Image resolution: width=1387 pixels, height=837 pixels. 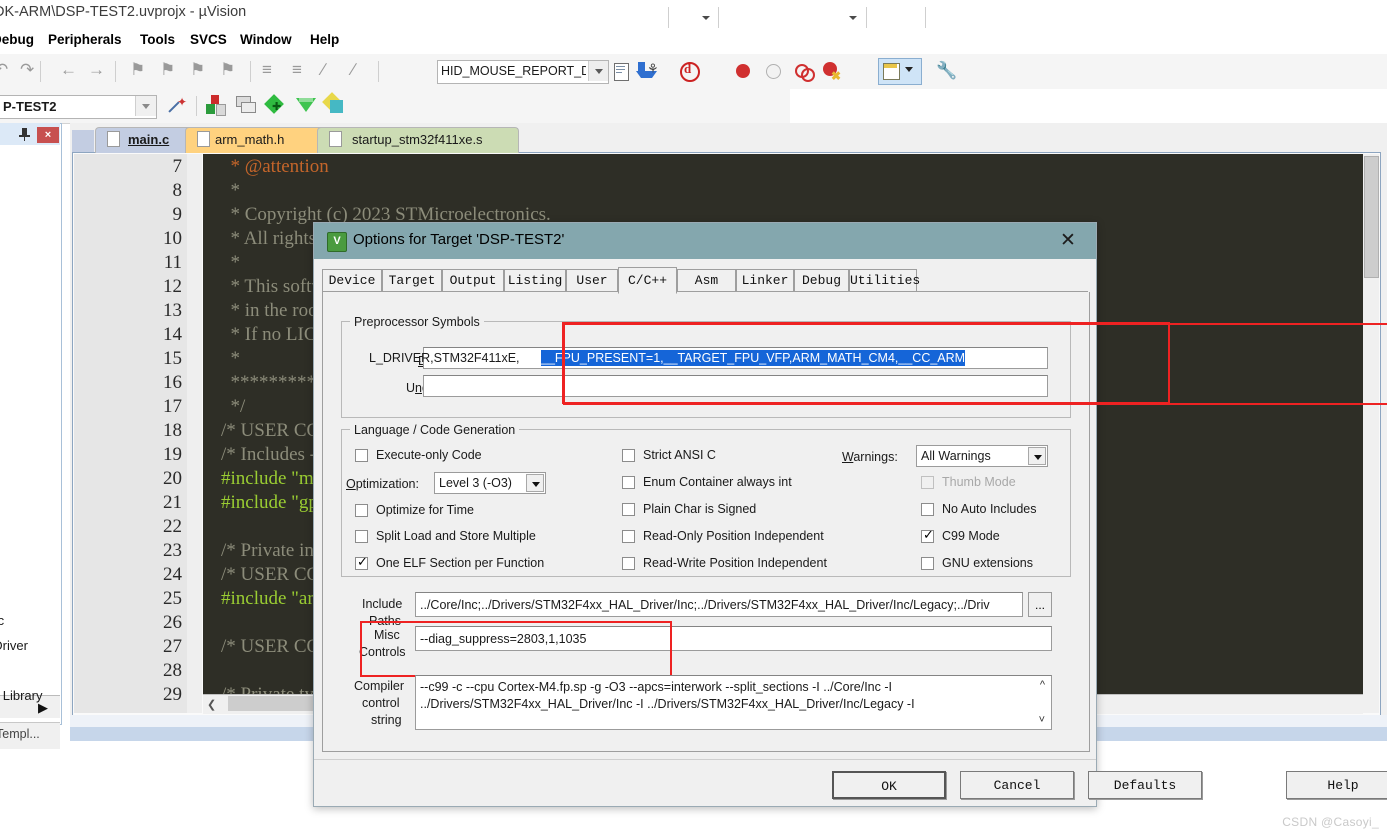 What do you see at coordinates (1042, 685) in the screenshot?
I see `scroll-up-arrow-icon: ^` at bounding box center [1042, 685].